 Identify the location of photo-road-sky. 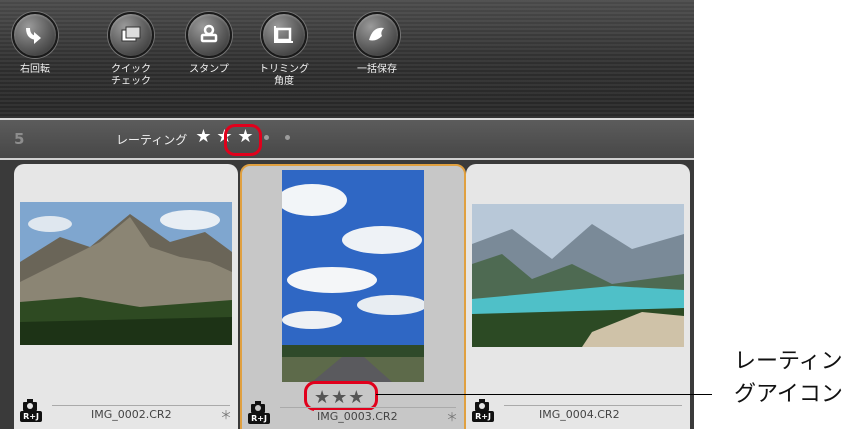
(353, 276).